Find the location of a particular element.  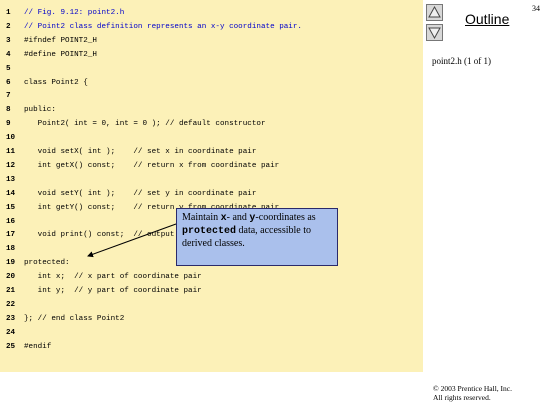

line-number: 6 is located at coordinates (8, 82).